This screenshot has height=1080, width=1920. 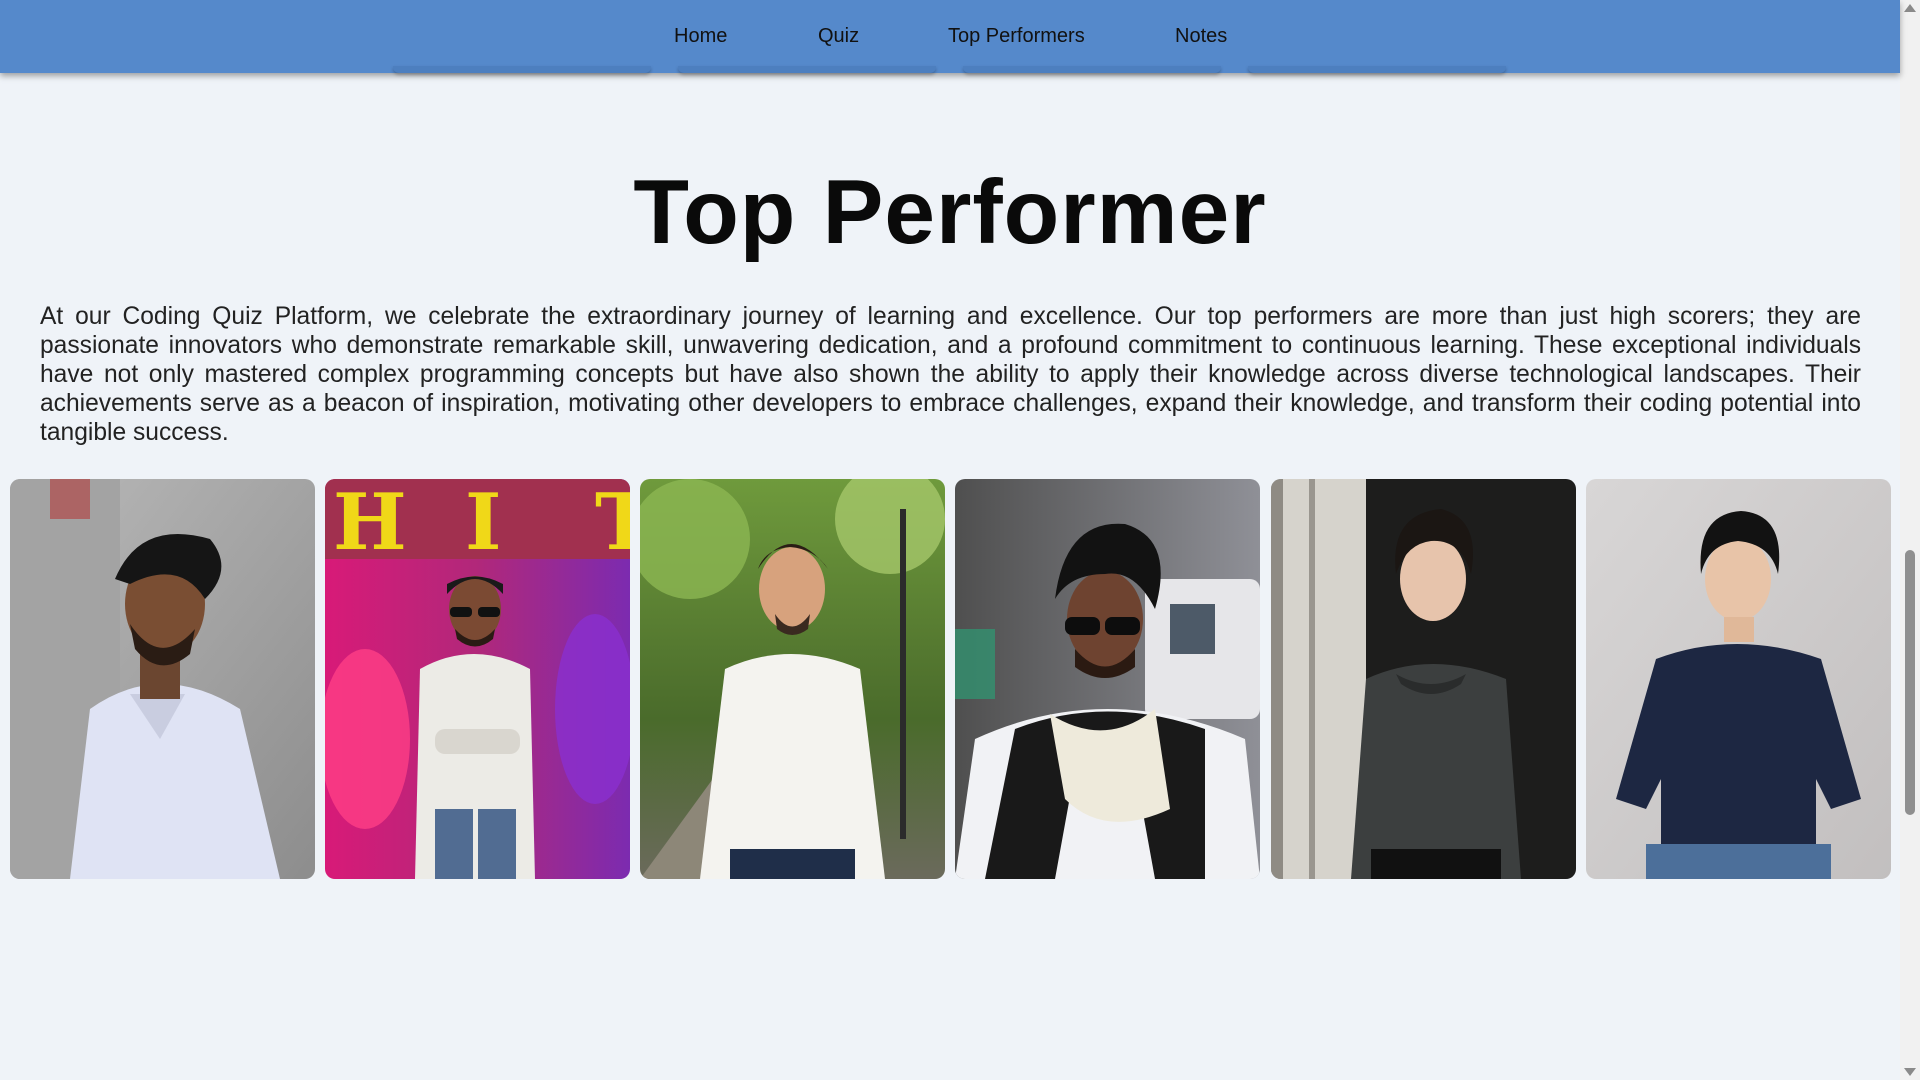 I want to click on nav-link-top-performers: Top Performers, so click(x=1016, y=36).